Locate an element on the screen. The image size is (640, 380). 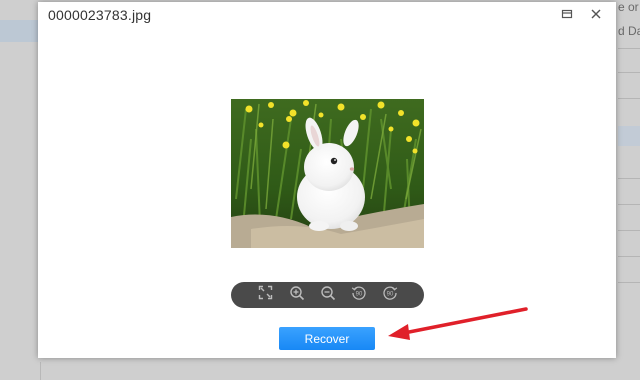
close-button is located at coordinates (596, 16).